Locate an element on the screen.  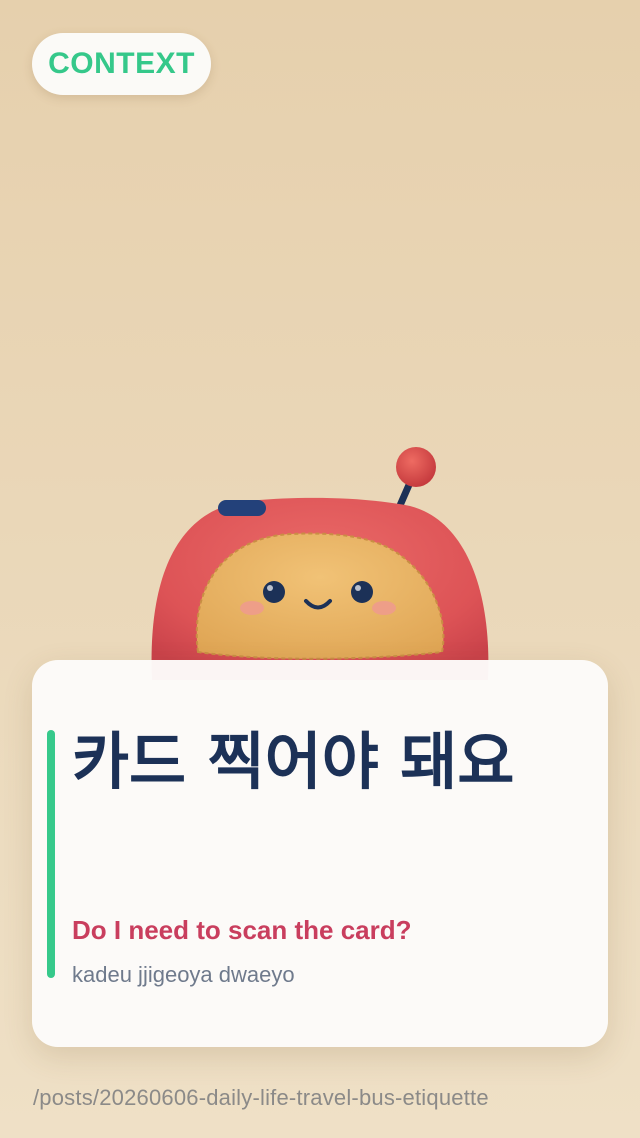
robot-mascot-illustration is located at coordinates (320, 560).